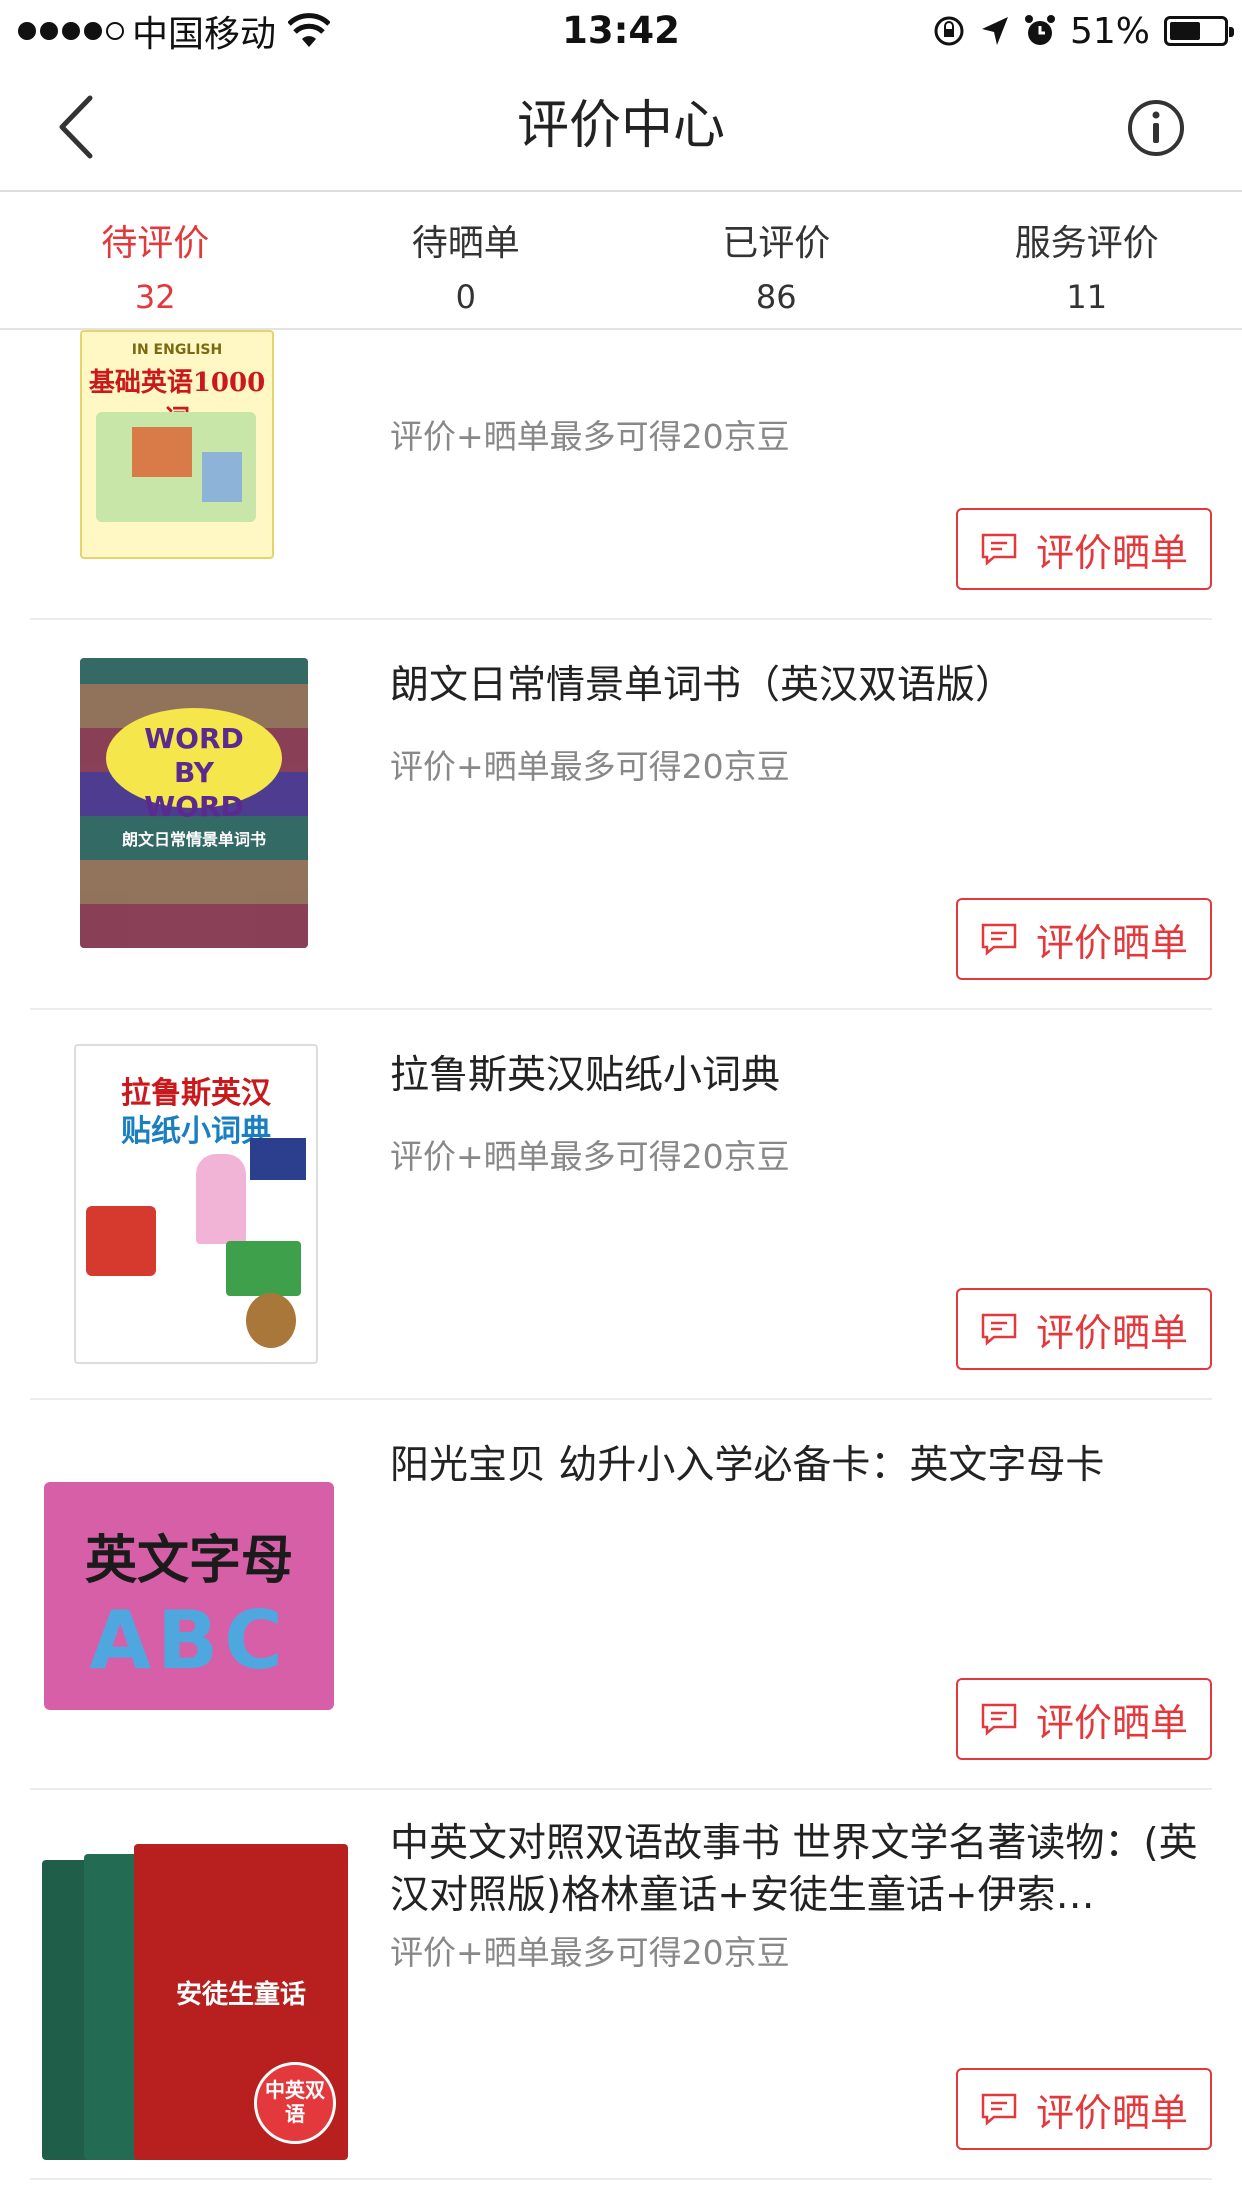 Image resolution: width=1242 pixels, height=2208 pixels. What do you see at coordinates (1039, 30) in the screenshot?
I see `alarm-icon` at bounding box center [1039, 30].